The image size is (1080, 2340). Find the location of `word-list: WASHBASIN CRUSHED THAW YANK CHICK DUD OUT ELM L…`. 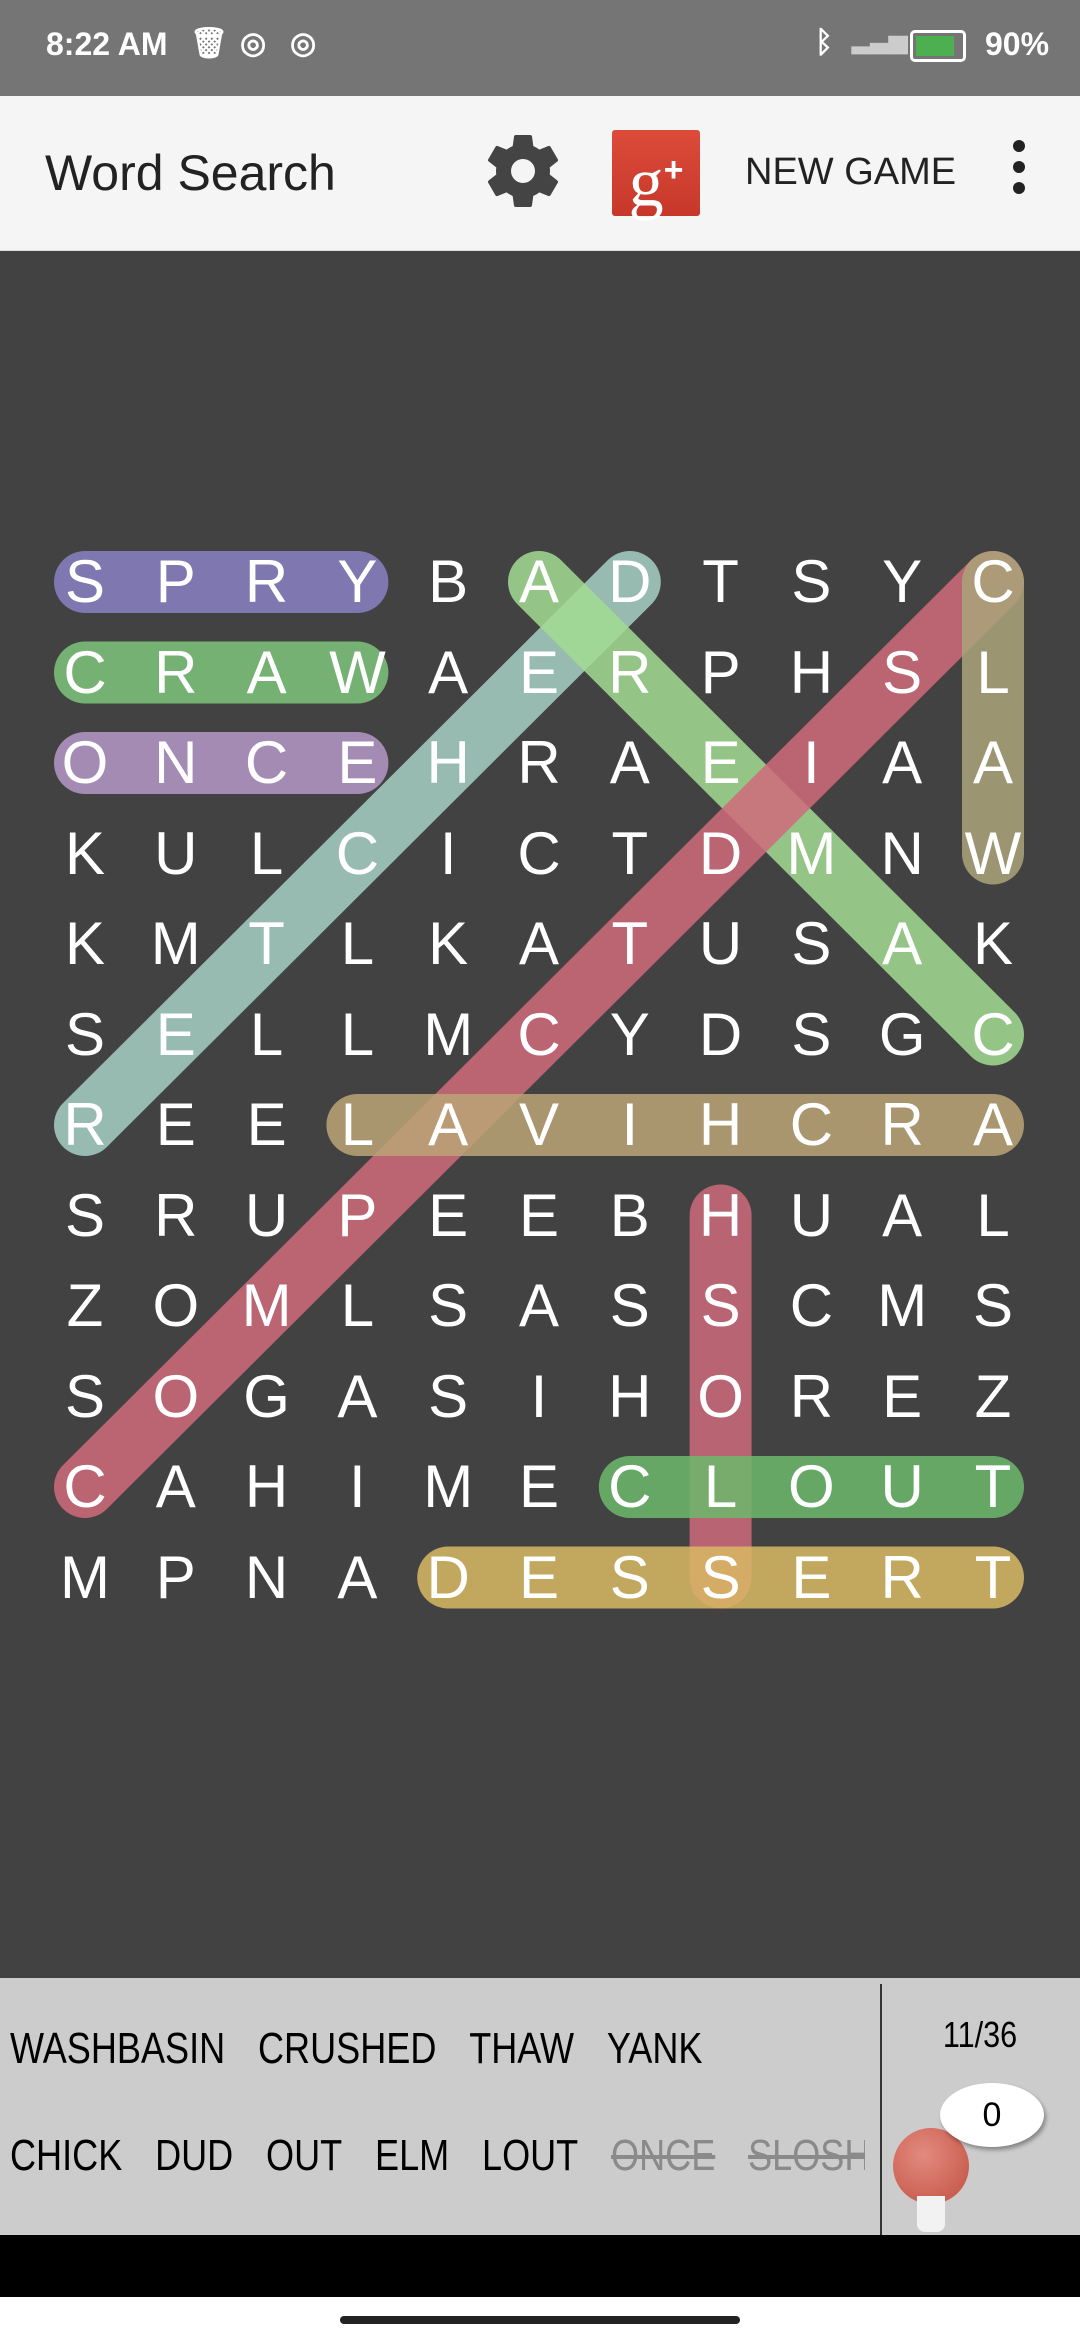

word-list: WASHBASIN CRUSHED THAW YANK CHICK DUD OUT ELM L… is located at coordinates (432, 2106).